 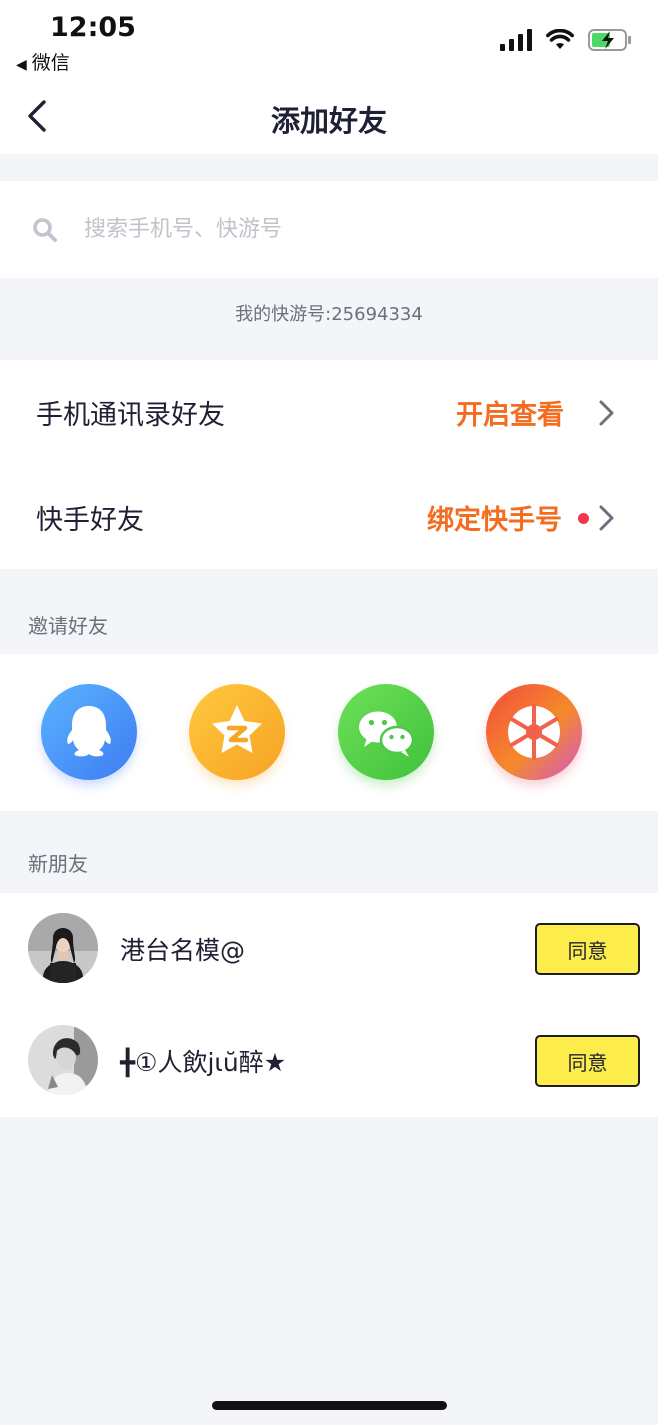 I want to click on back-triangle-icon: ◀, so click(x=21, y=65).